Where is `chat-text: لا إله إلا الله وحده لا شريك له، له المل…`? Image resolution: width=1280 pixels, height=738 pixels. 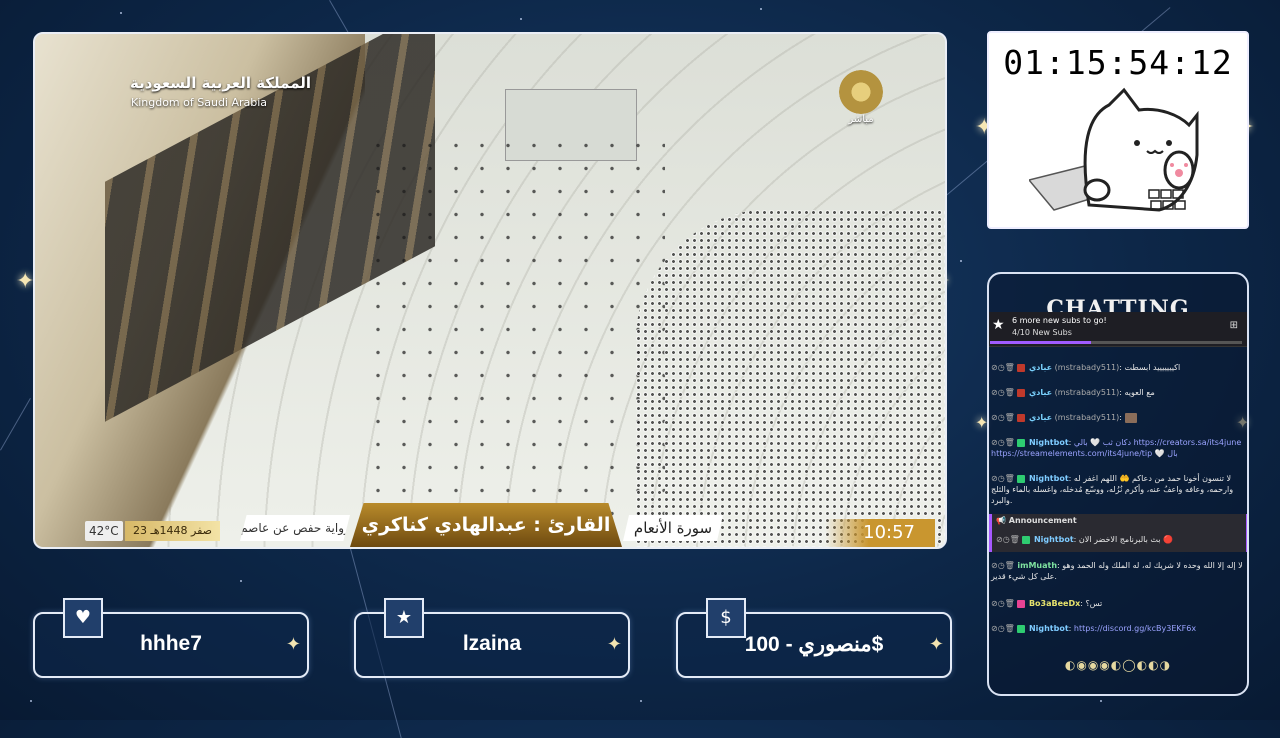 chat-text: لا إله إلا الله وحده لا شريك له، له المل… is located at coordinates (1152, 565).